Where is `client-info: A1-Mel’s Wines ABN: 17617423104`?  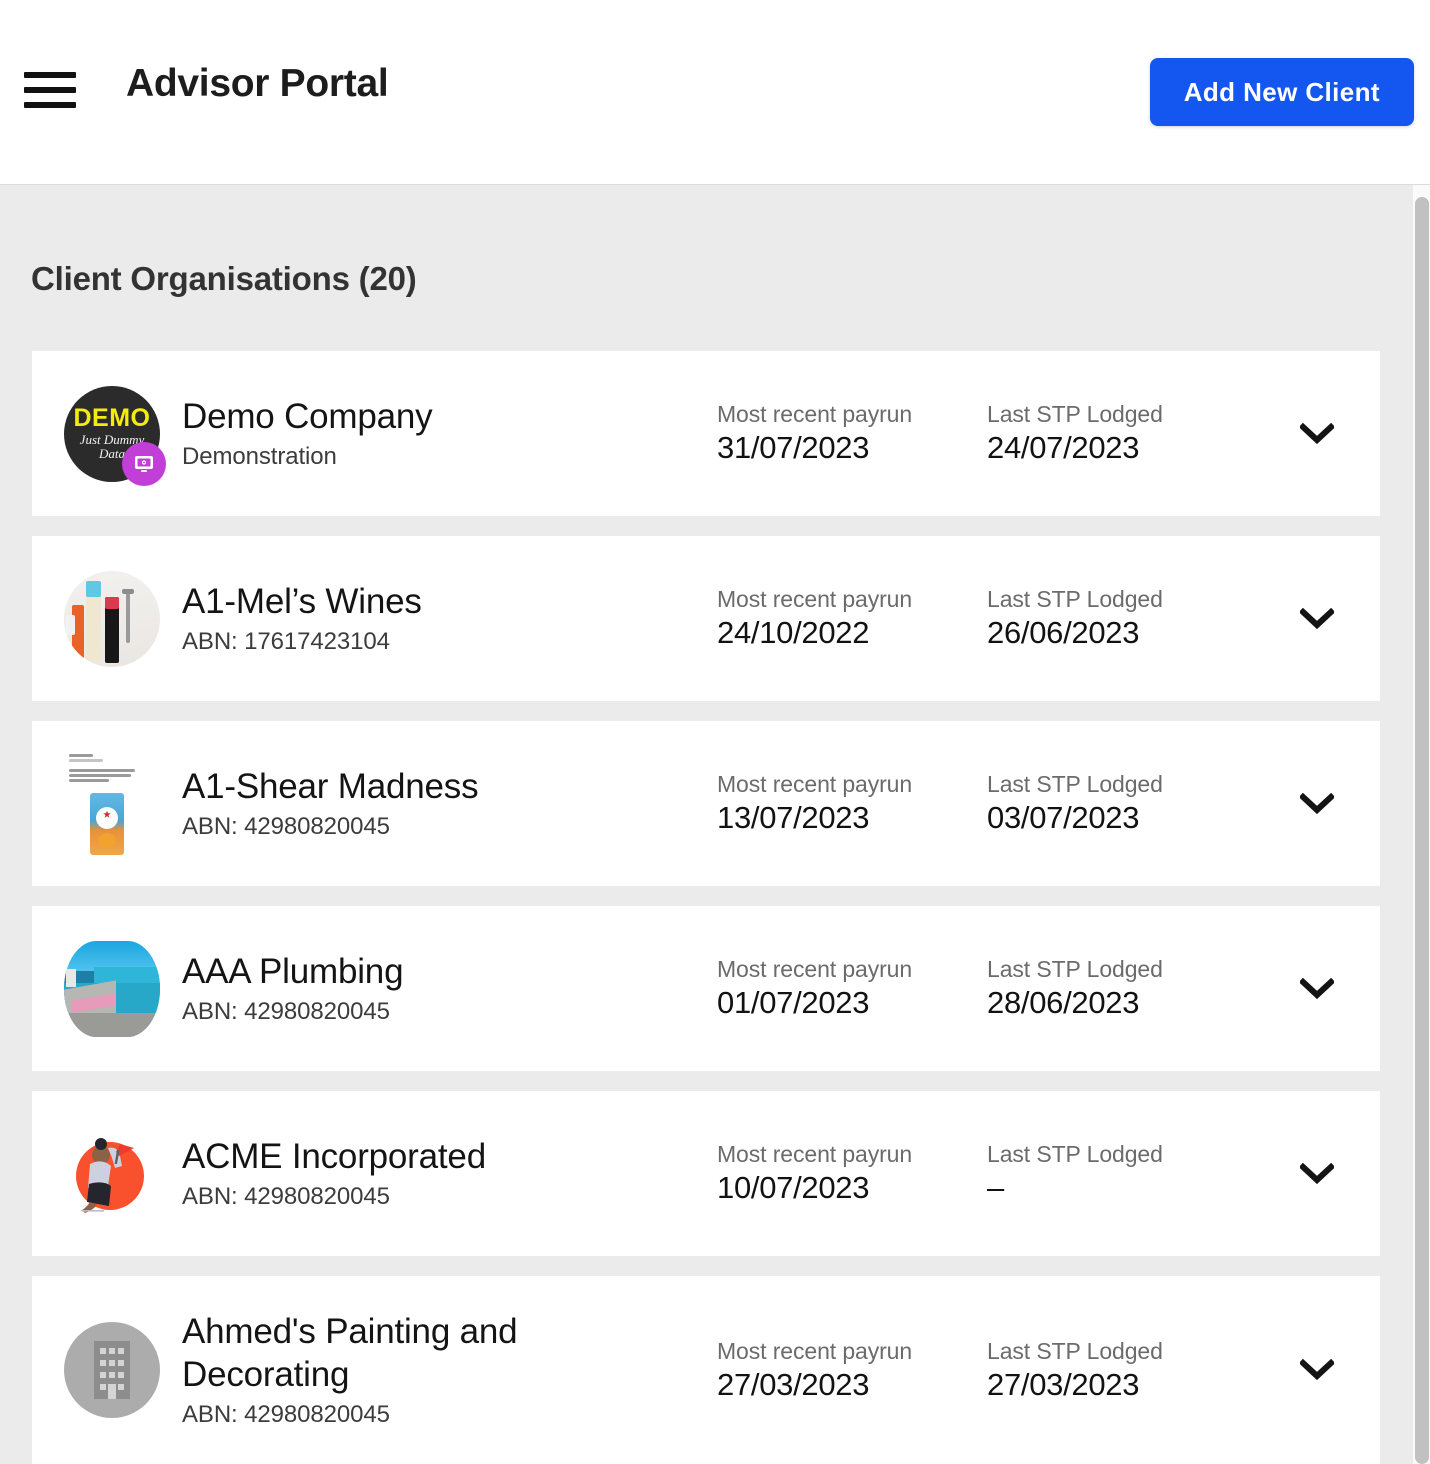
client-info: A1-Mel’s Wines ABN: 17617423104 is located at coordinates (442, 618).